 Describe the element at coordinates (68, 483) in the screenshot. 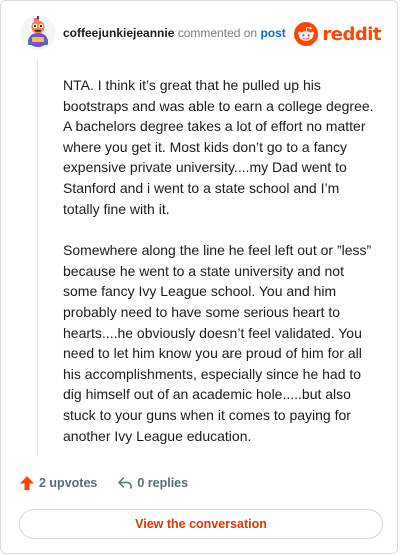

I see `upvote-count: 2 upvotes` at that location.